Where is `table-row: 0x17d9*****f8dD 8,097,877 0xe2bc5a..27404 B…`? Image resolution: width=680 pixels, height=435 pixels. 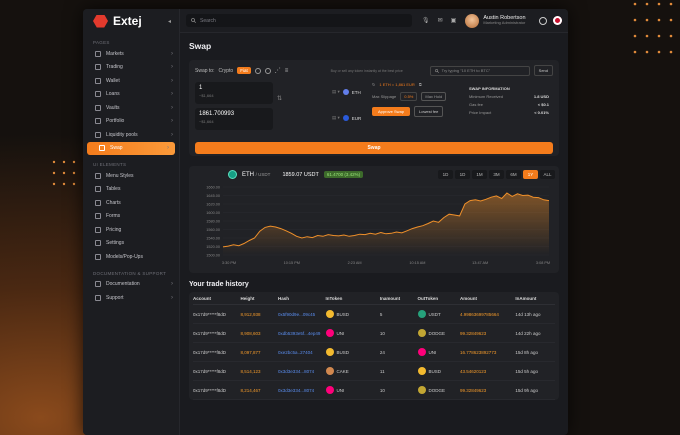
table-row: 0x17d9*****f8dD 8,097,877 0xe2bc5a..27404 B… is located at coordinates (374, 352).